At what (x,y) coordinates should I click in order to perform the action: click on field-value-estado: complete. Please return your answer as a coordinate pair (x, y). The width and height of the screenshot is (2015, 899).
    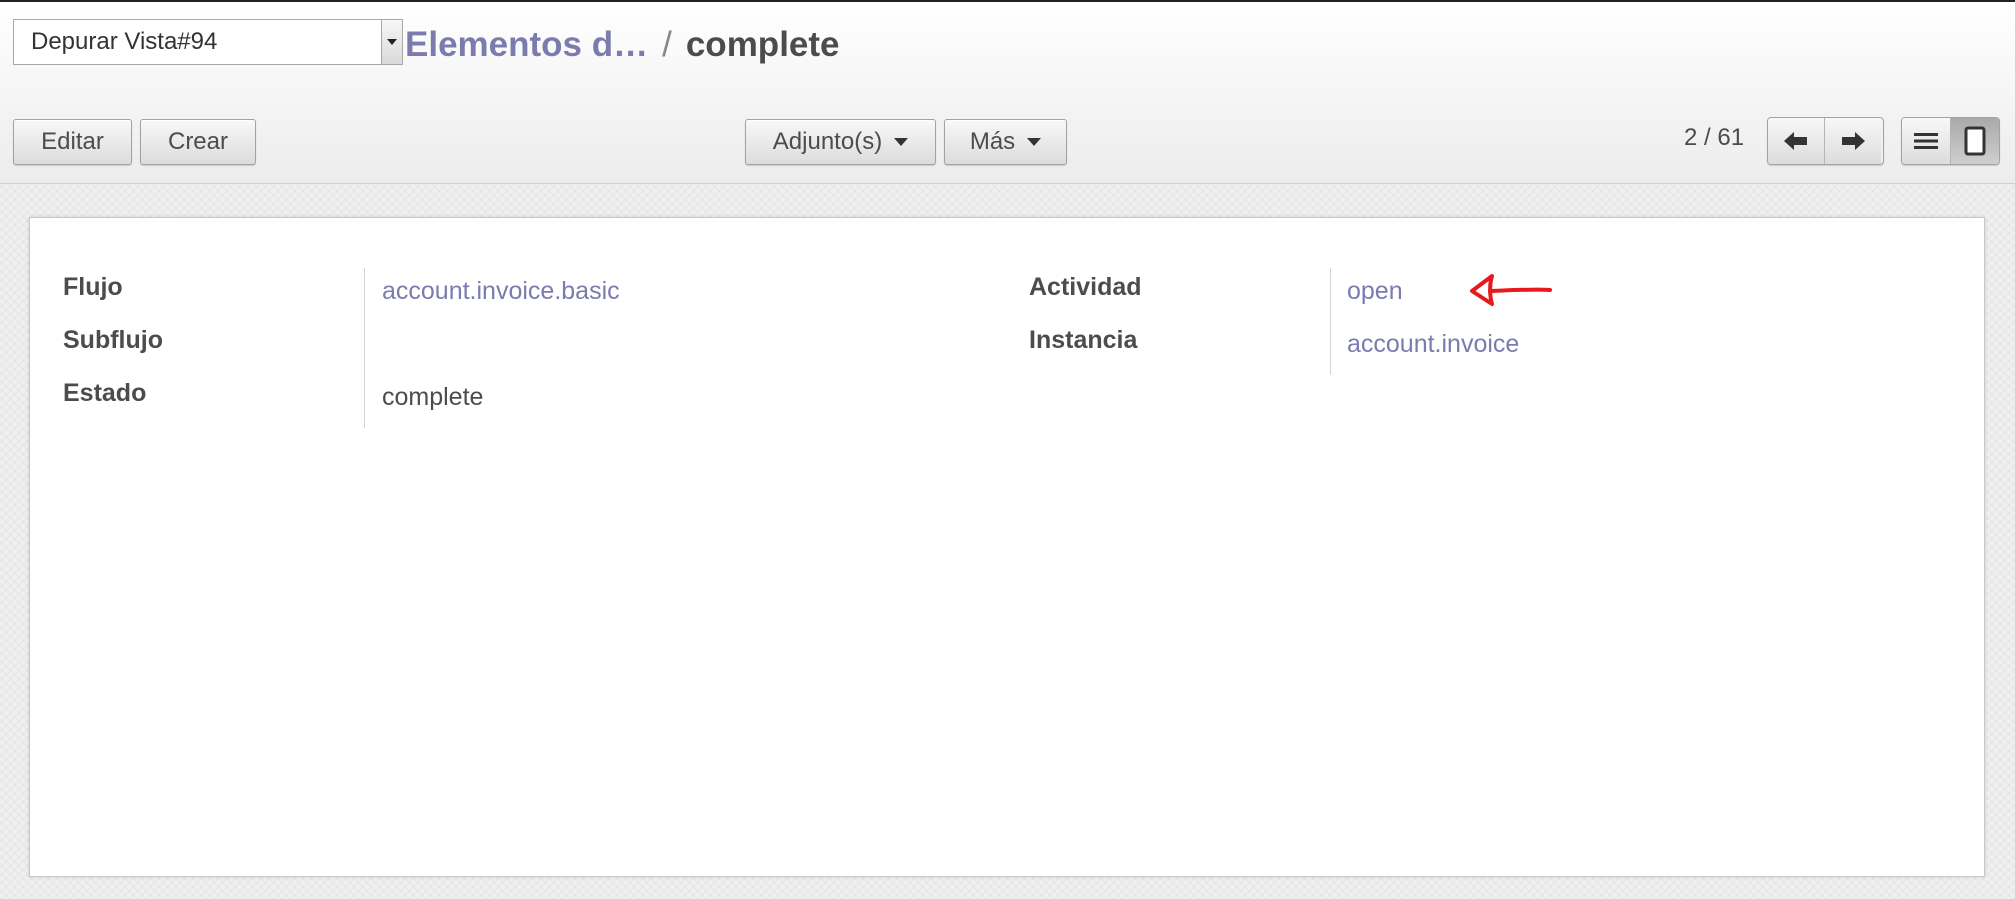
    Looking at the image, I should click on (433, 397).